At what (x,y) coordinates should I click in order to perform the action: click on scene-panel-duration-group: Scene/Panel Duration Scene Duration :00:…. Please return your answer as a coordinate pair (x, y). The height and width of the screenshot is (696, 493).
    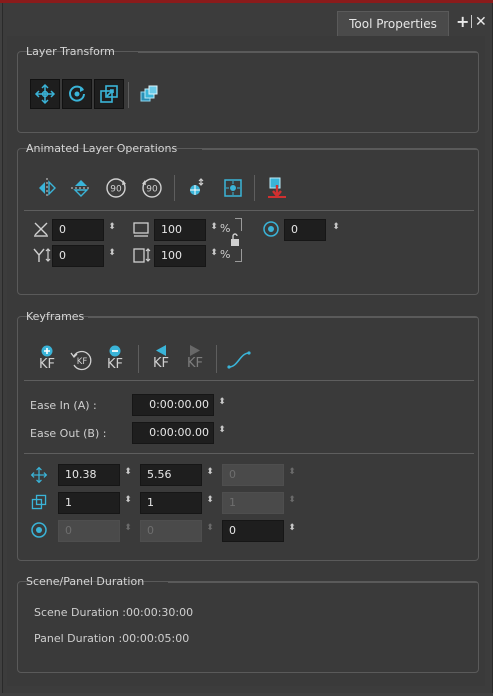
    Looking at the image, I should click on (248, 624).